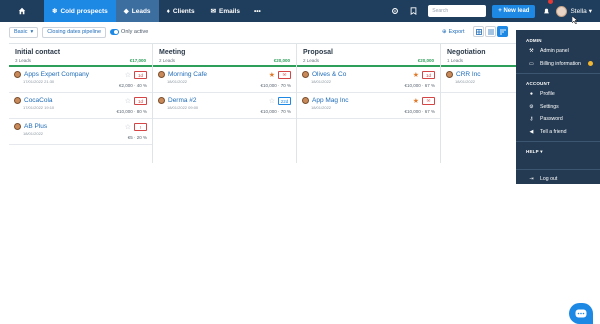  Describe the element at coordinates (137, 11) in the screenshot. I see `nav-leads: ◆ Leads` at that location.